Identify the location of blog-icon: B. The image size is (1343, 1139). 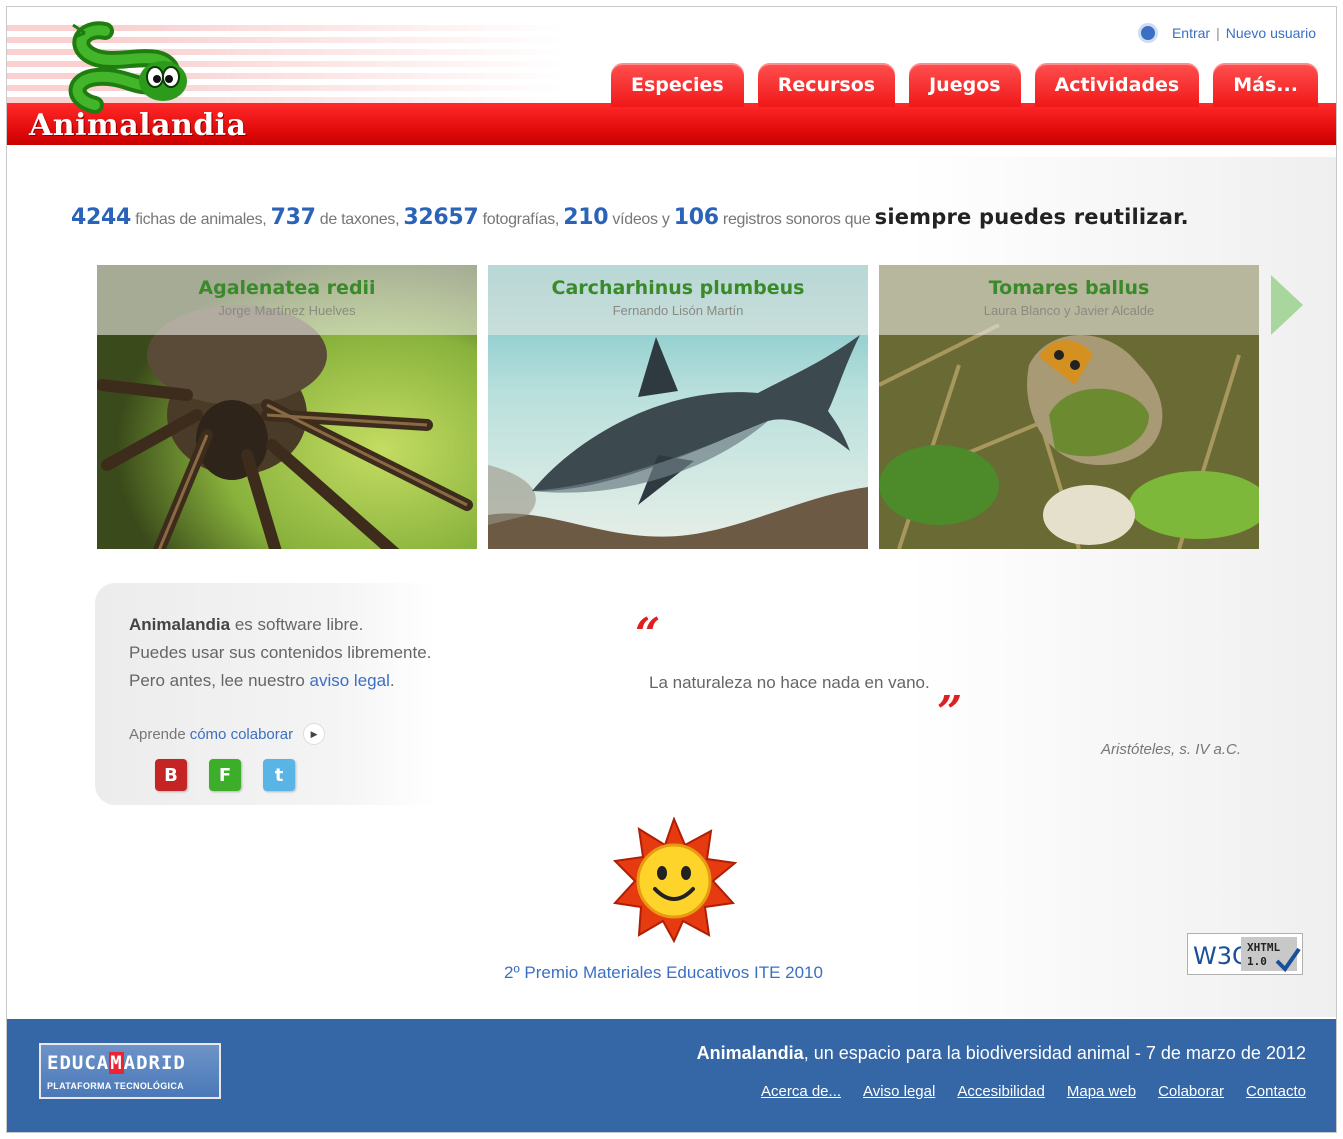
(171, 775).